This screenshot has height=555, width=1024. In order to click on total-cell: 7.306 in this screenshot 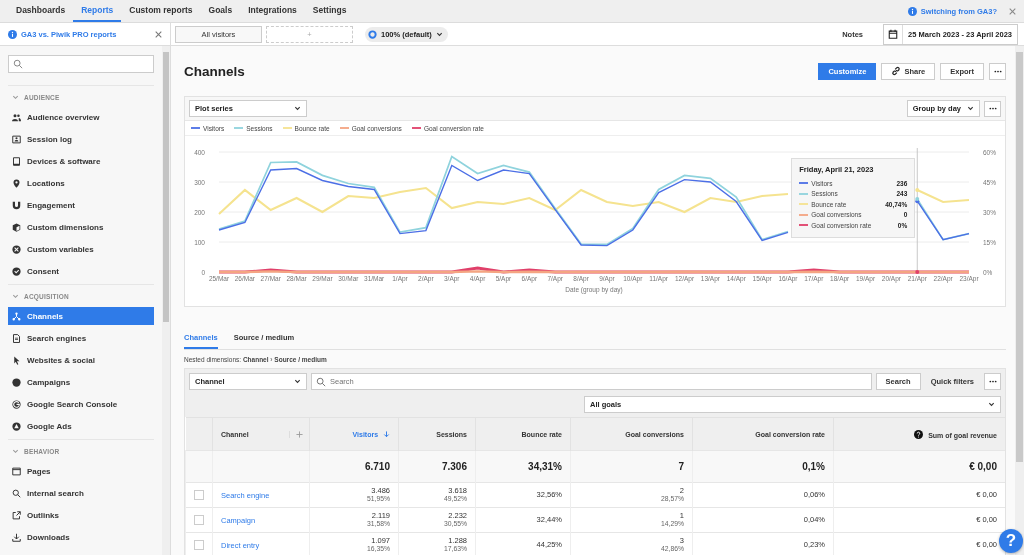, I will do `click(437, 466)`.